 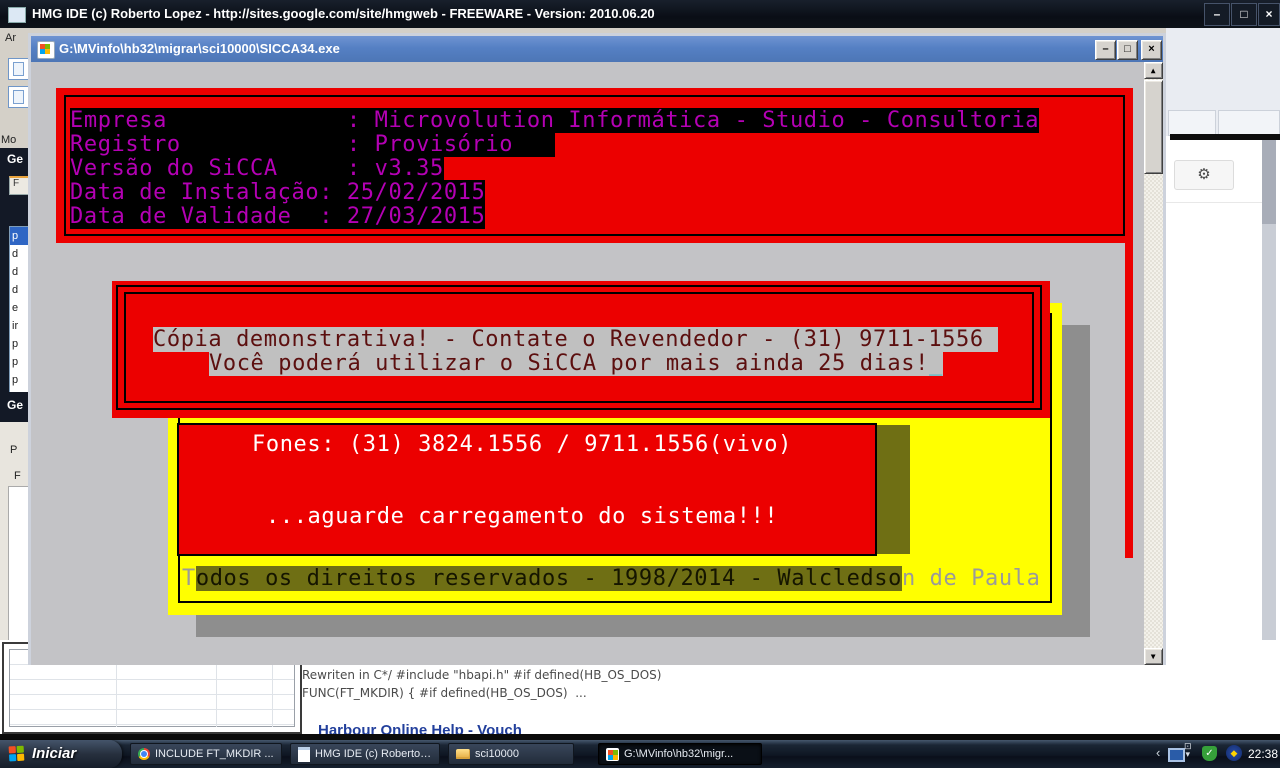 What do you see at coordinates (522, 516) in the screenshot?
I see `loading-line: ...aguarde carregamento do sistema!!!` at bounding box center [522, 516].